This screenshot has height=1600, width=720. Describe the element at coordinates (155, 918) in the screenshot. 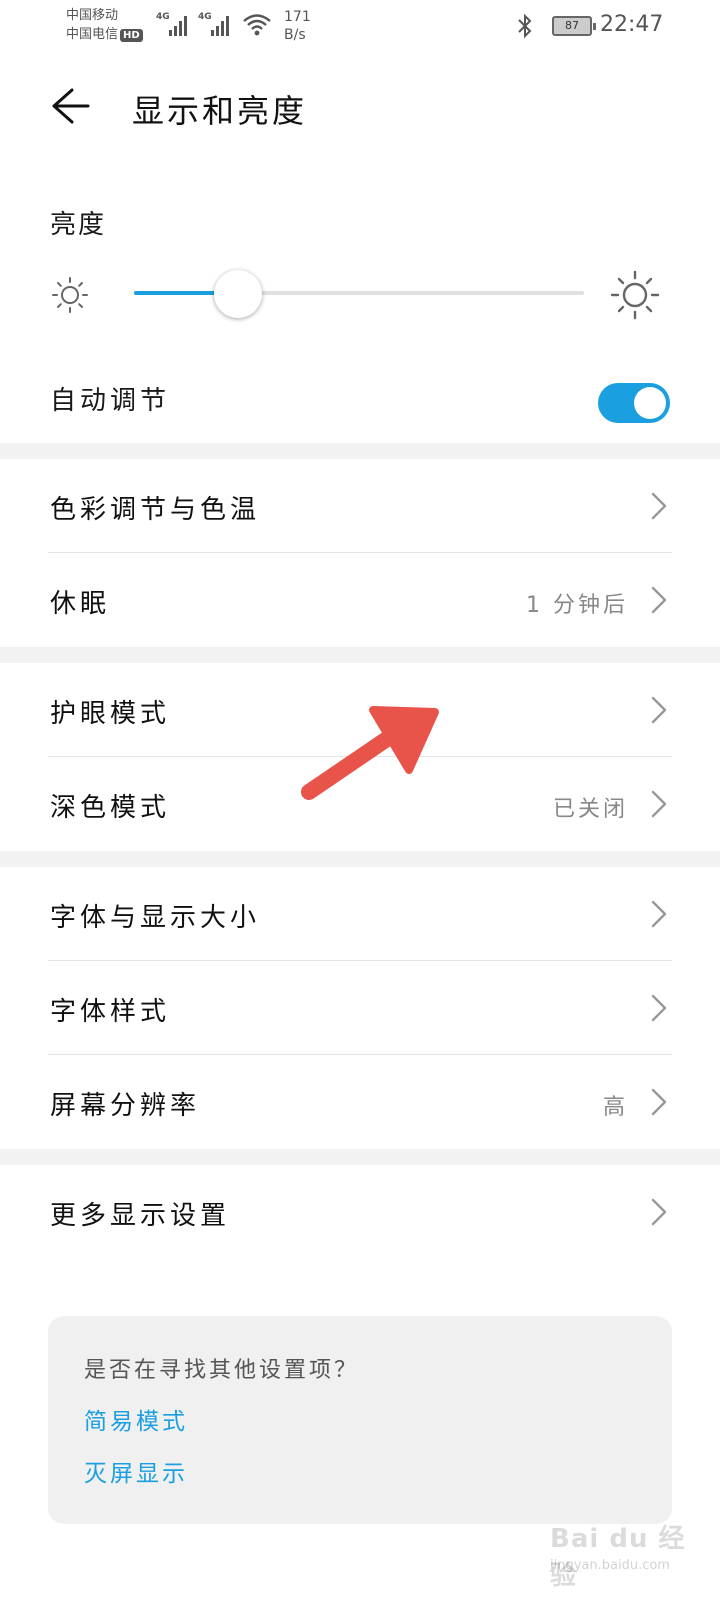

I see `row-label: 字体与显示大小` at that location.